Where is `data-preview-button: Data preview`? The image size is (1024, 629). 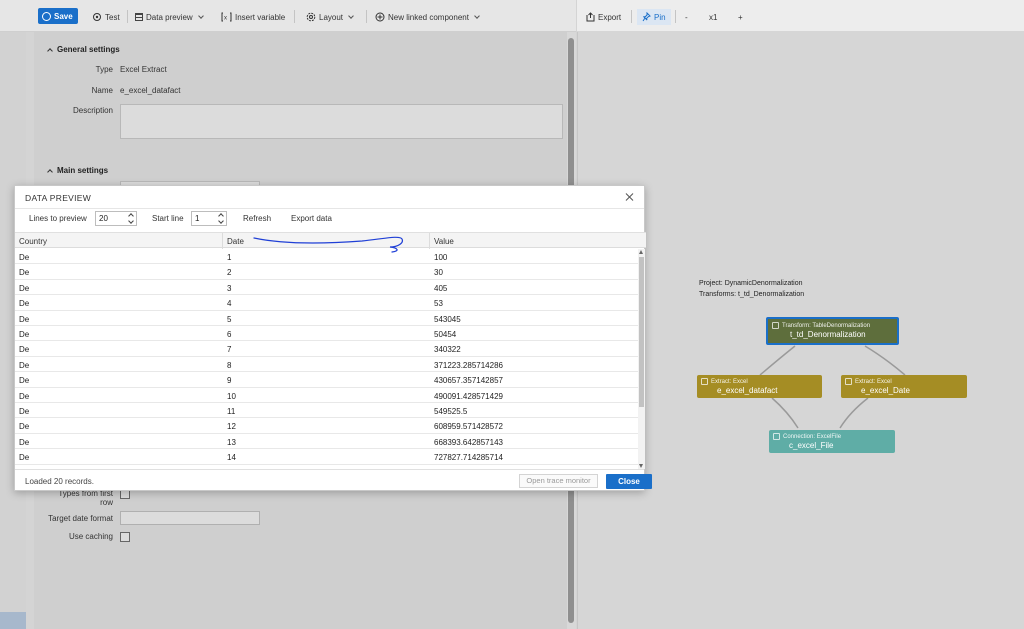 data-preview-button: Data preview is located at coordinates (169, 17).